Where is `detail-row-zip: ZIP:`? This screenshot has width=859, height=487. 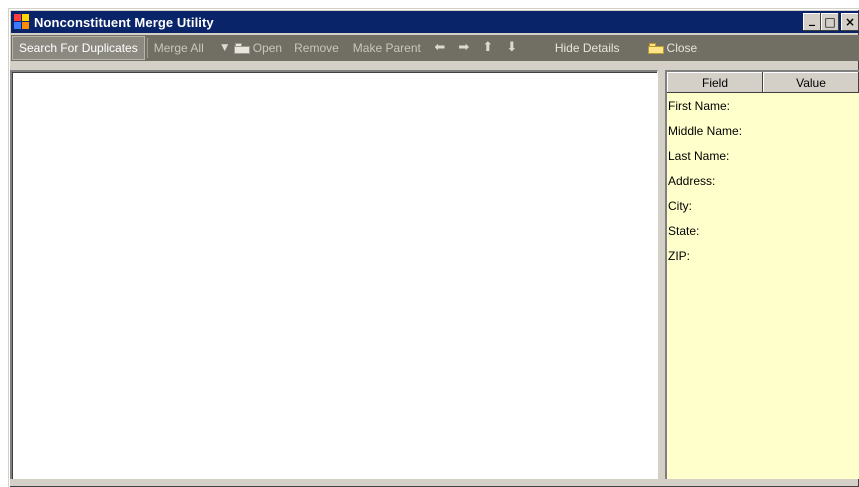
detail-row-zip: ZIP: is located at coordinates (763, 255).